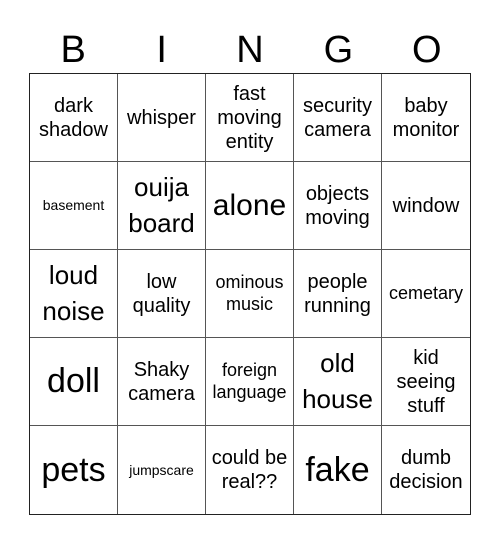  Describe the element at coordinates (74, 382) in the screenshot. I see `bingo-cell: doll` at that location.